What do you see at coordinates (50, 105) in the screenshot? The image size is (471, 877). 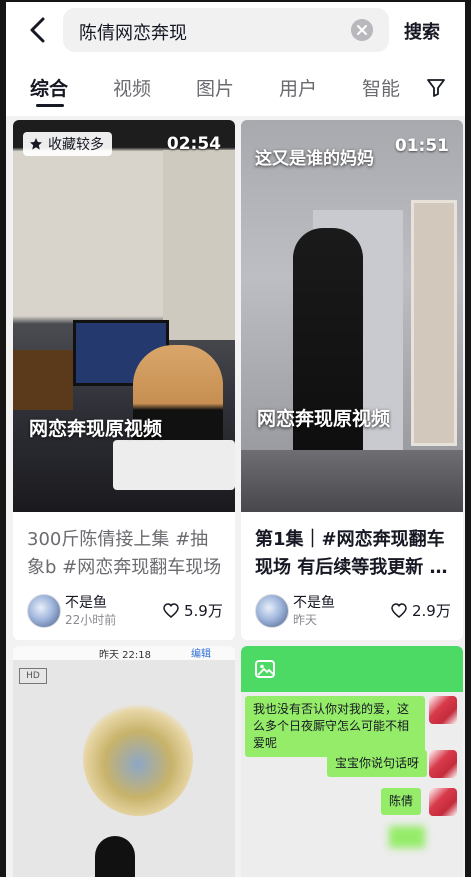 I see `active-tab-indicator` at bounding box center [50, 105].